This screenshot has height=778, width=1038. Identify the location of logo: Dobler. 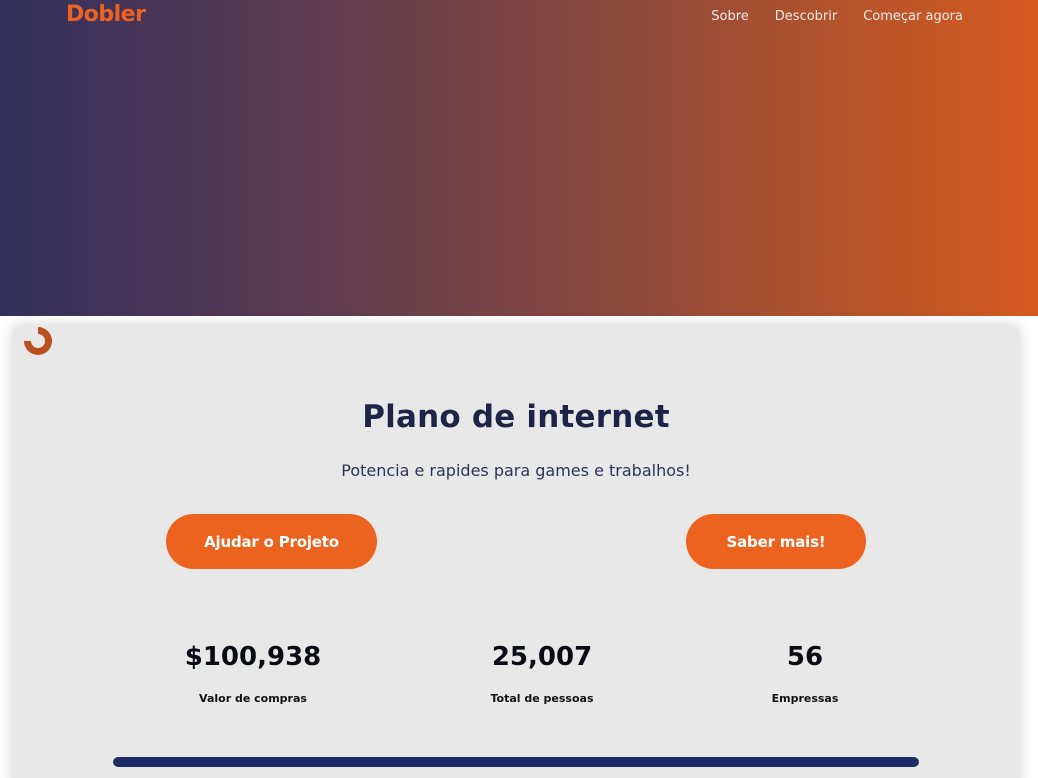
(106, 14).